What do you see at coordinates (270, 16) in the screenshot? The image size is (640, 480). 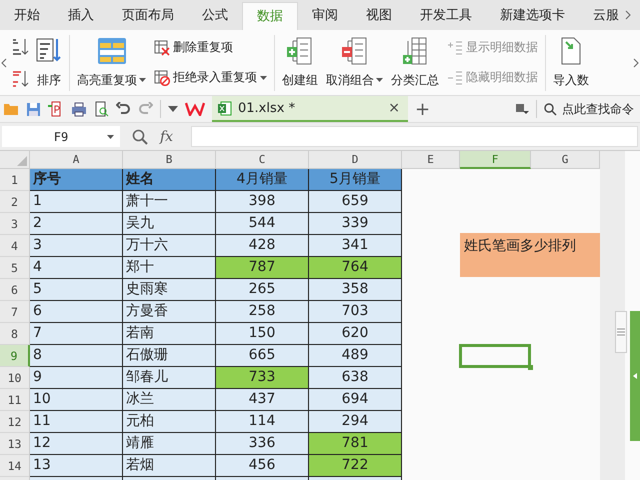 I see `ribbon-tab: 数据` at bounding box center [270, 16].